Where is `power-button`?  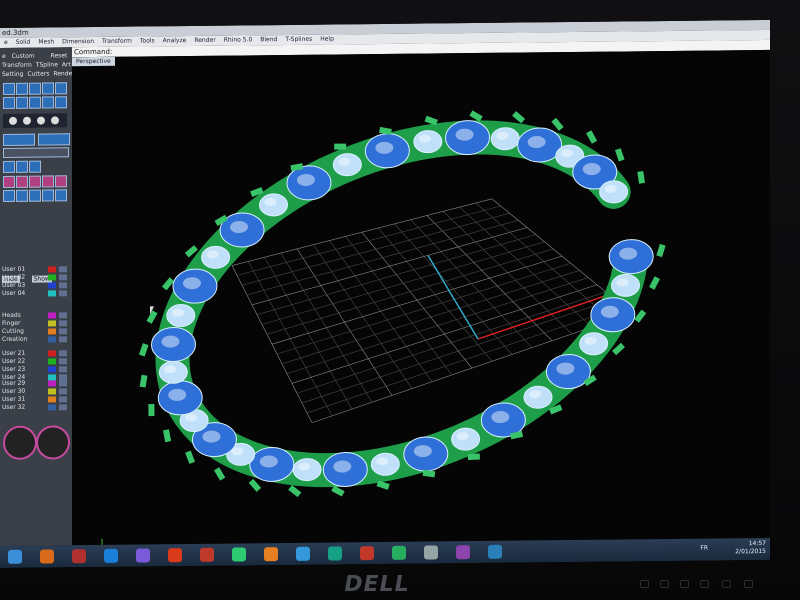
power-button is located at coordinates (748, 584).